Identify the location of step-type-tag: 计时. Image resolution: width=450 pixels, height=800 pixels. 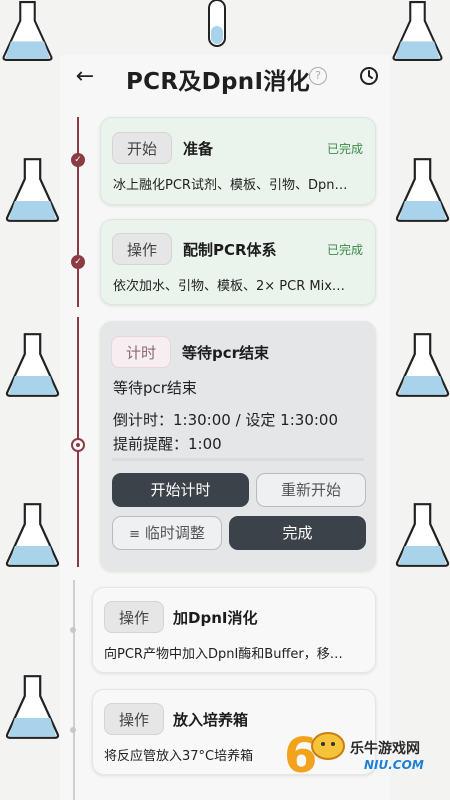
(141, 352).